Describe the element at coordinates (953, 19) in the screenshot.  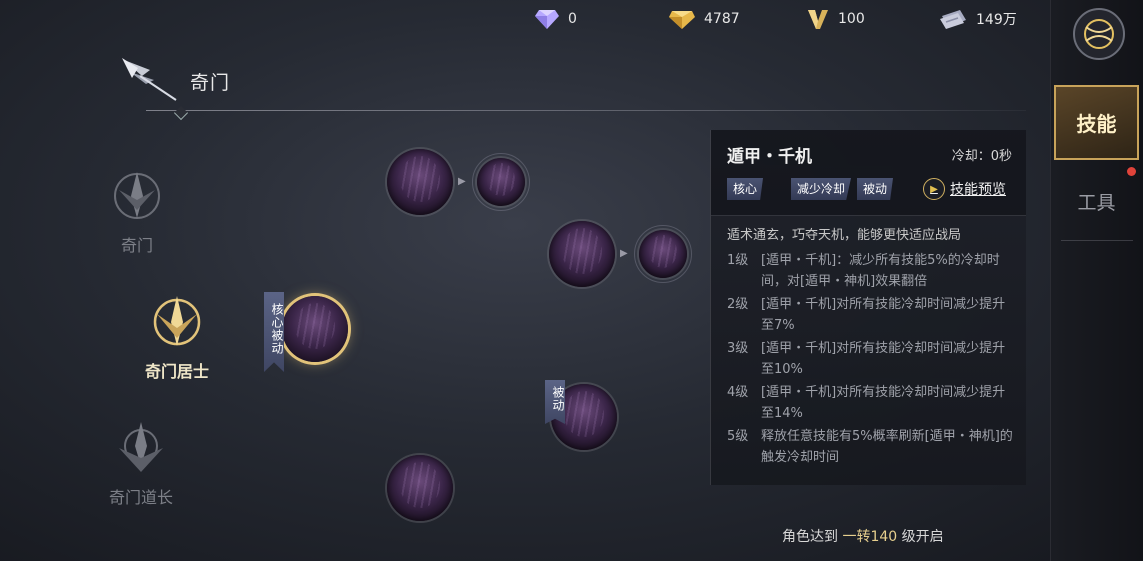
I see `silver-ticket-icon` at that location.